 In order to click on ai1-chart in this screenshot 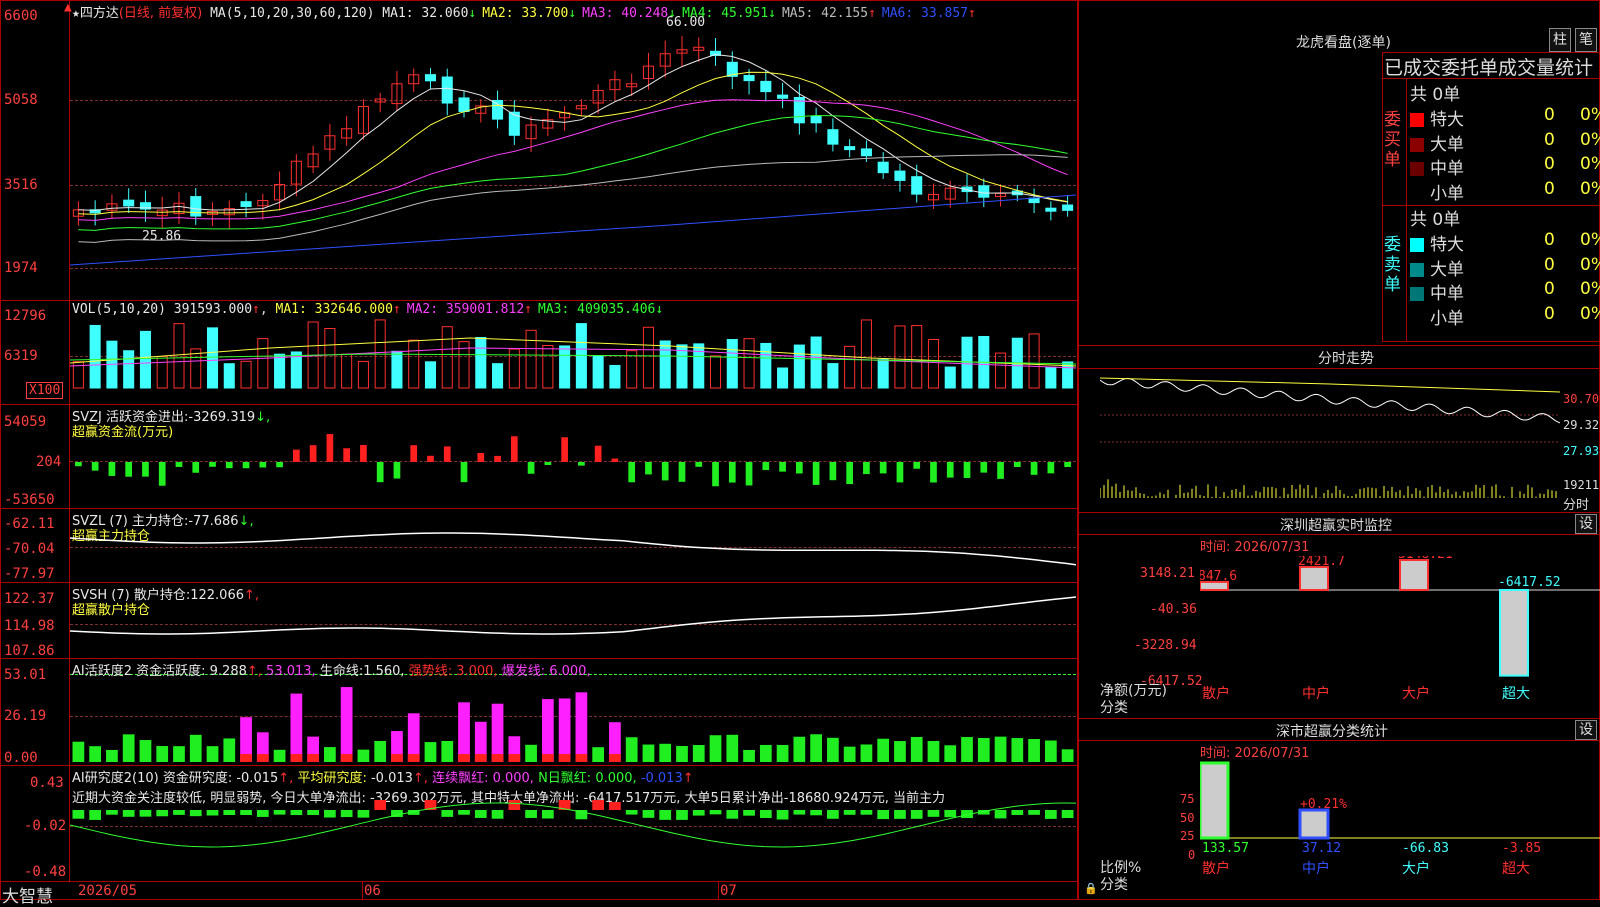, I will do `click(573, 719)`.